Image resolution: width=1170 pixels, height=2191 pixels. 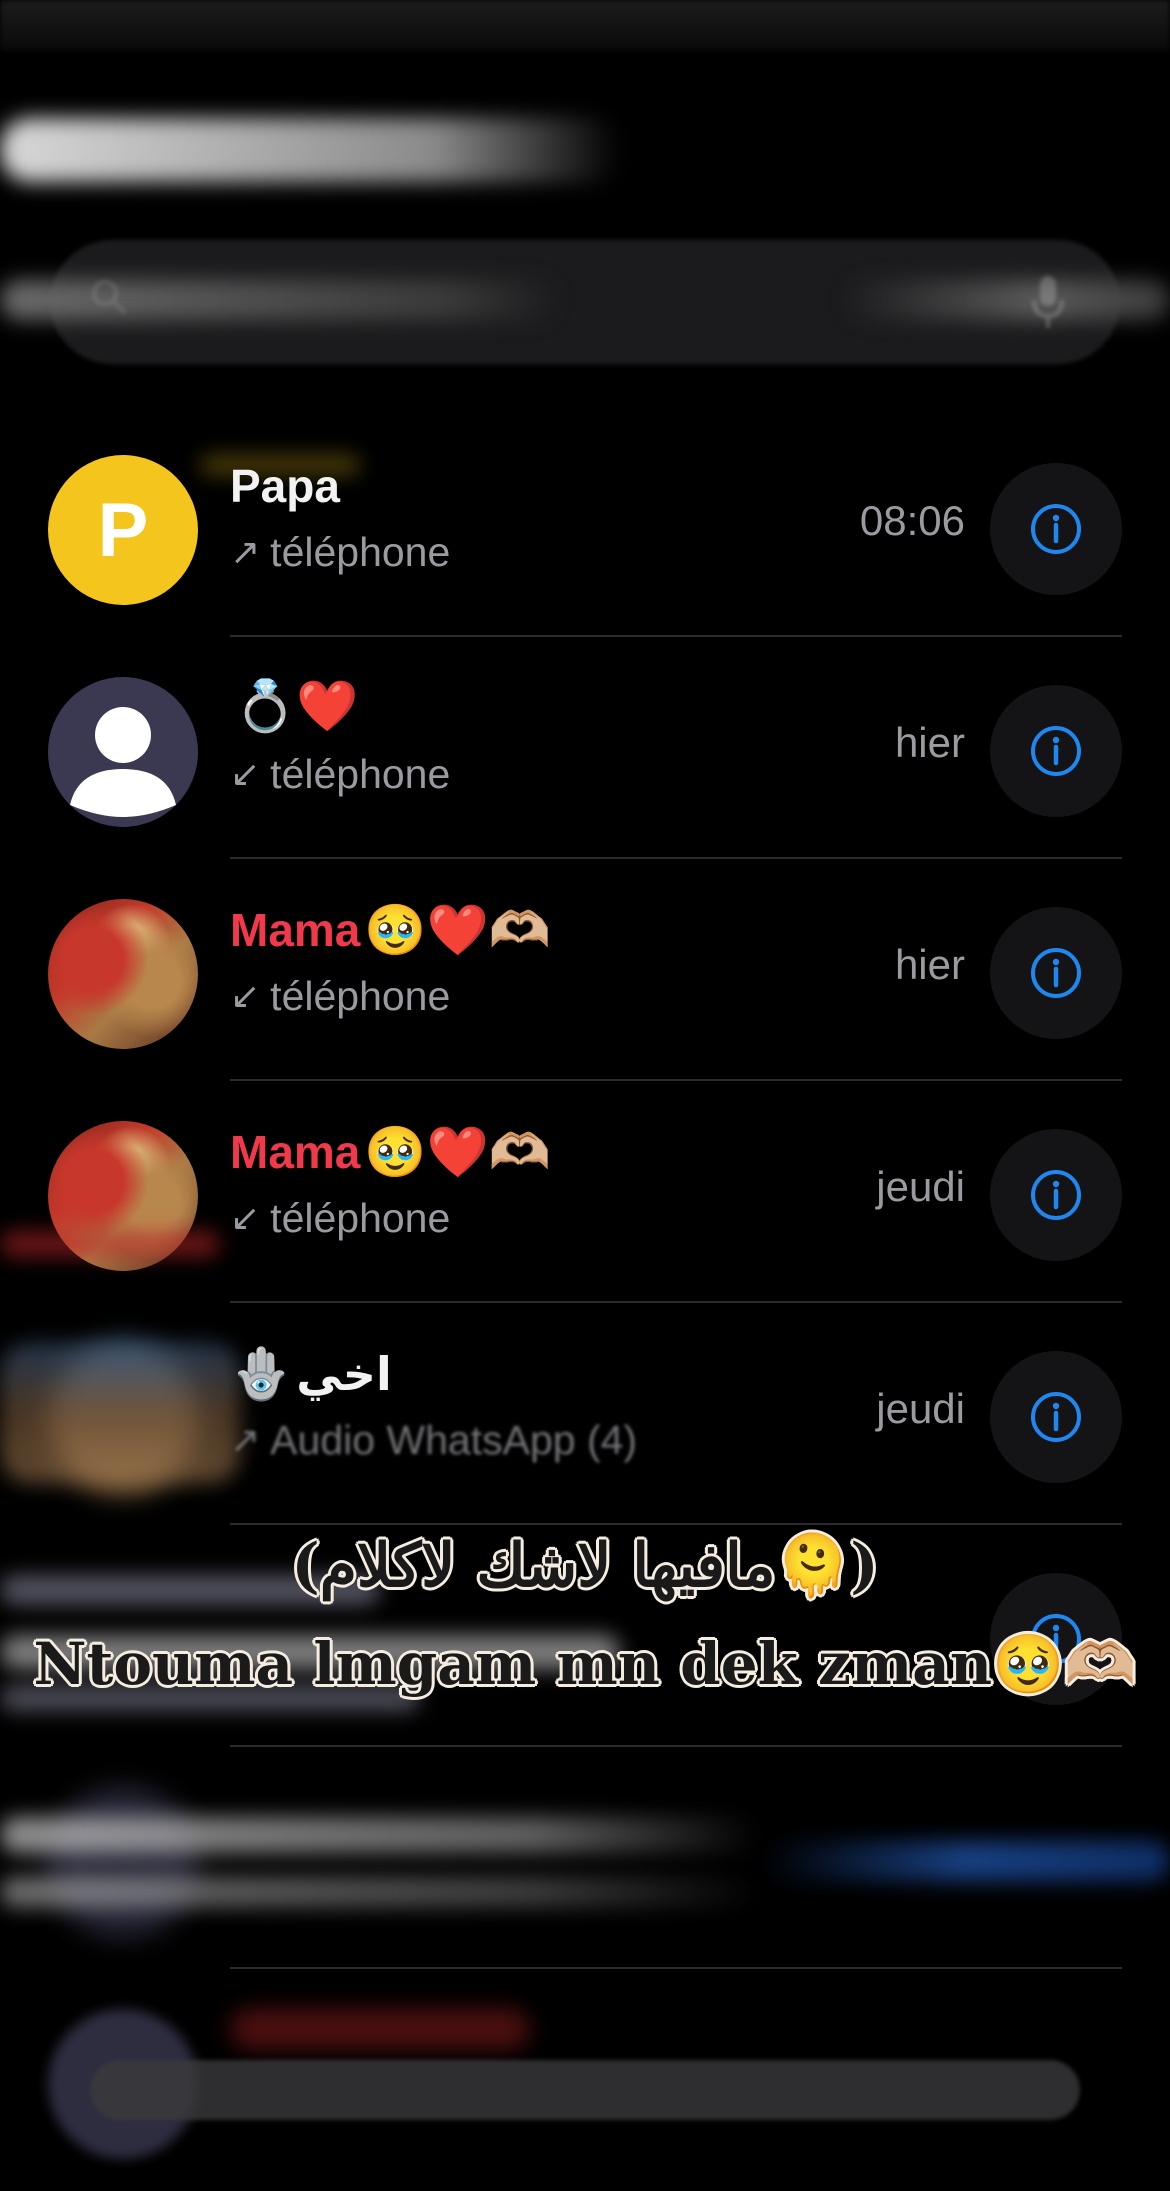 I want to click on contact-name-text: Papa, so click(x=285, y=486).